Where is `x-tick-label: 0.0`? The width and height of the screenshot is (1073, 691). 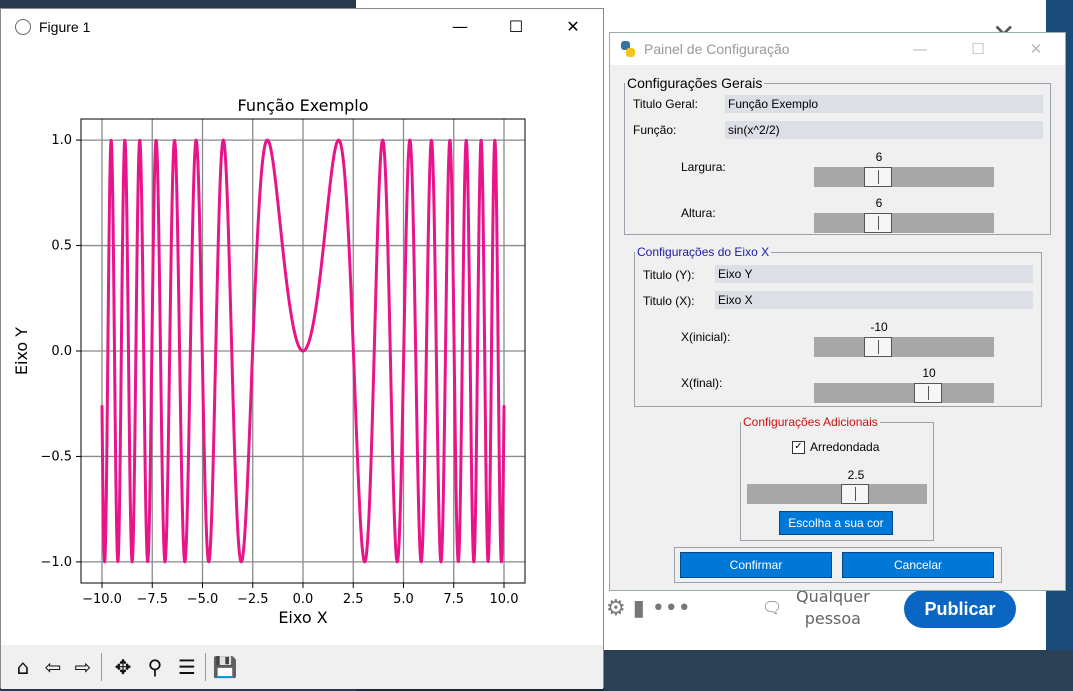
x-tick-label: 0.0 is located at coordinates (303, 599).